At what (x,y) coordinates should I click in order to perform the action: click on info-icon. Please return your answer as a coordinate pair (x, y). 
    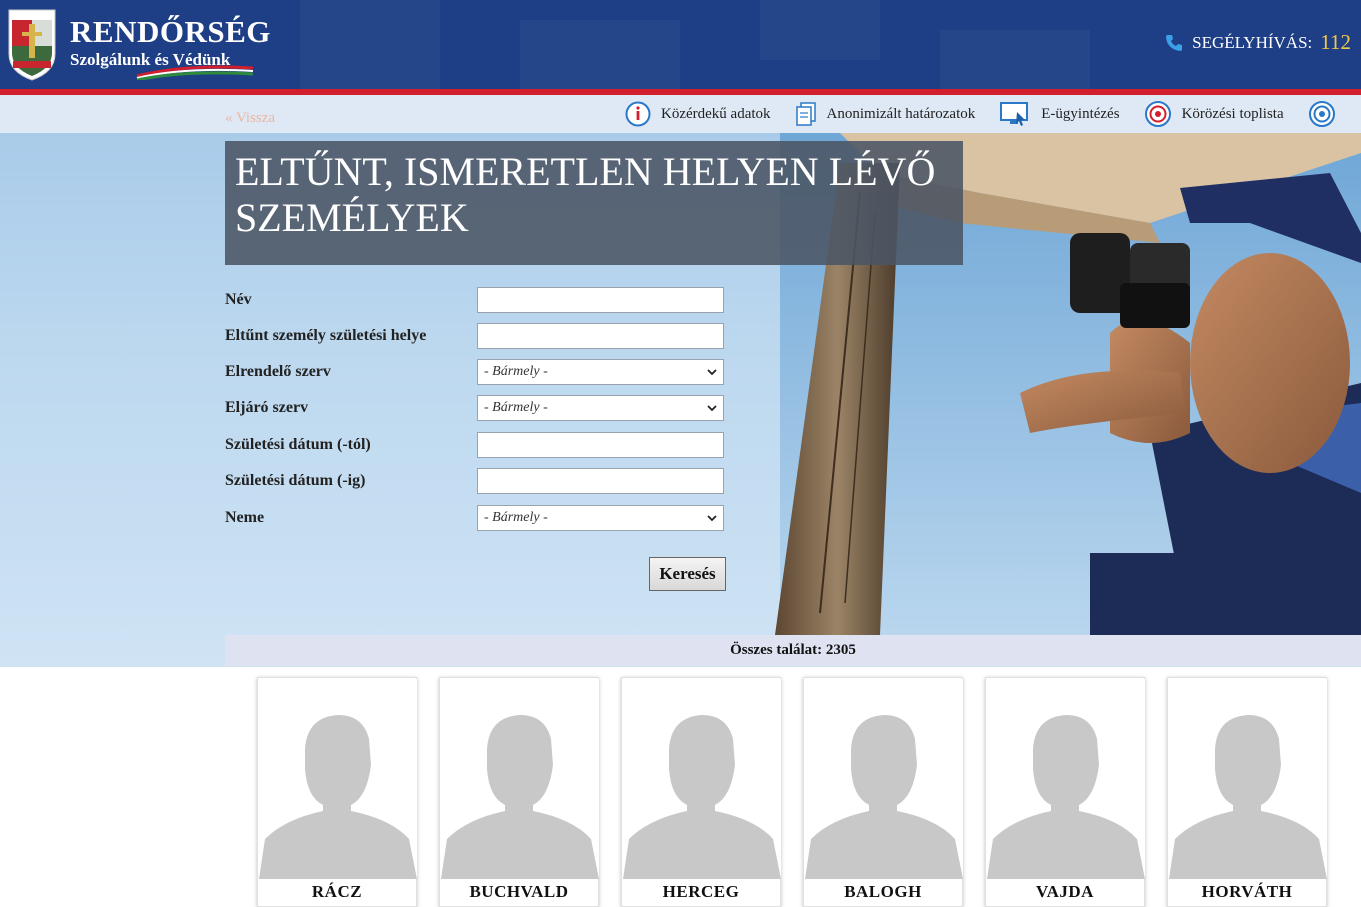
    Looking at the image, I should click on (638, 114).